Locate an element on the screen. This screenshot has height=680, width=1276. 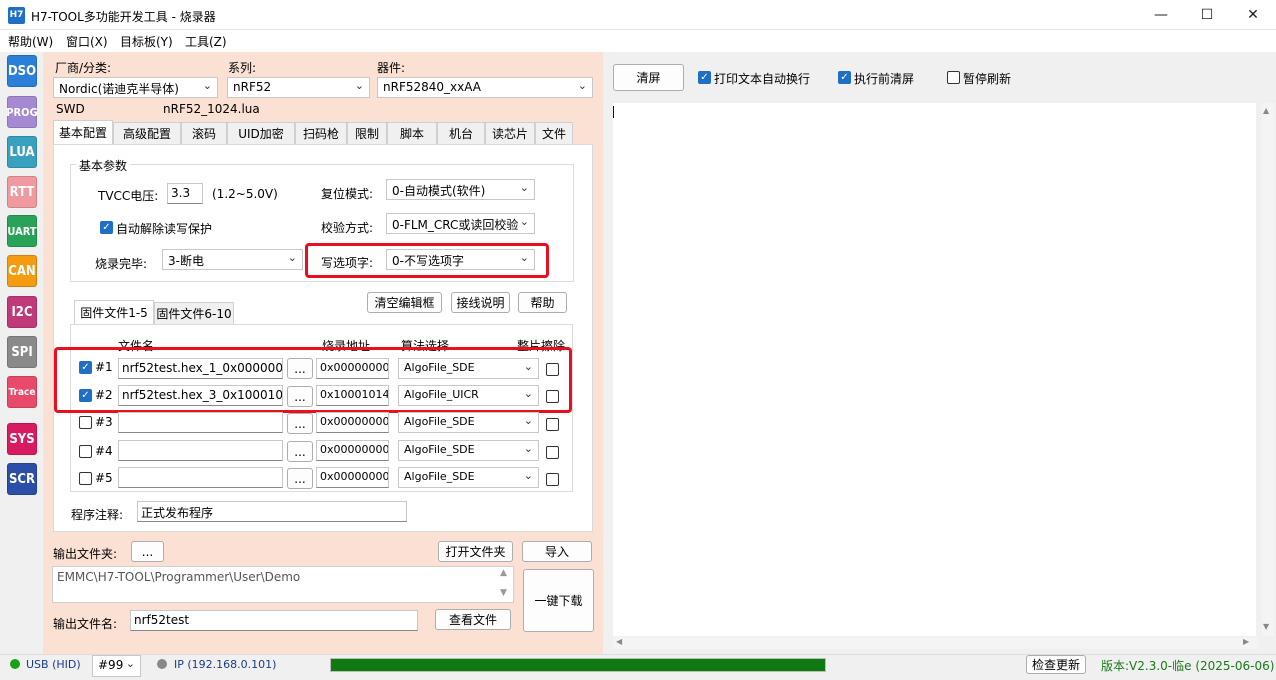
sidebar-can-button: CAN is located at coordinates (22, 271).